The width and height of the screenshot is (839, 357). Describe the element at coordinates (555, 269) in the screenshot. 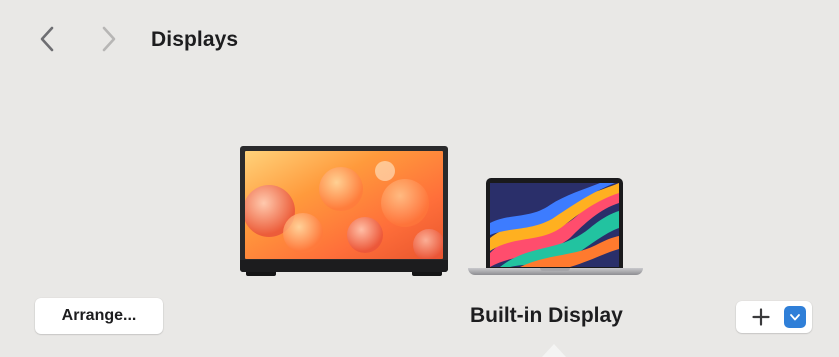

I see `laptop-notch` at that location.